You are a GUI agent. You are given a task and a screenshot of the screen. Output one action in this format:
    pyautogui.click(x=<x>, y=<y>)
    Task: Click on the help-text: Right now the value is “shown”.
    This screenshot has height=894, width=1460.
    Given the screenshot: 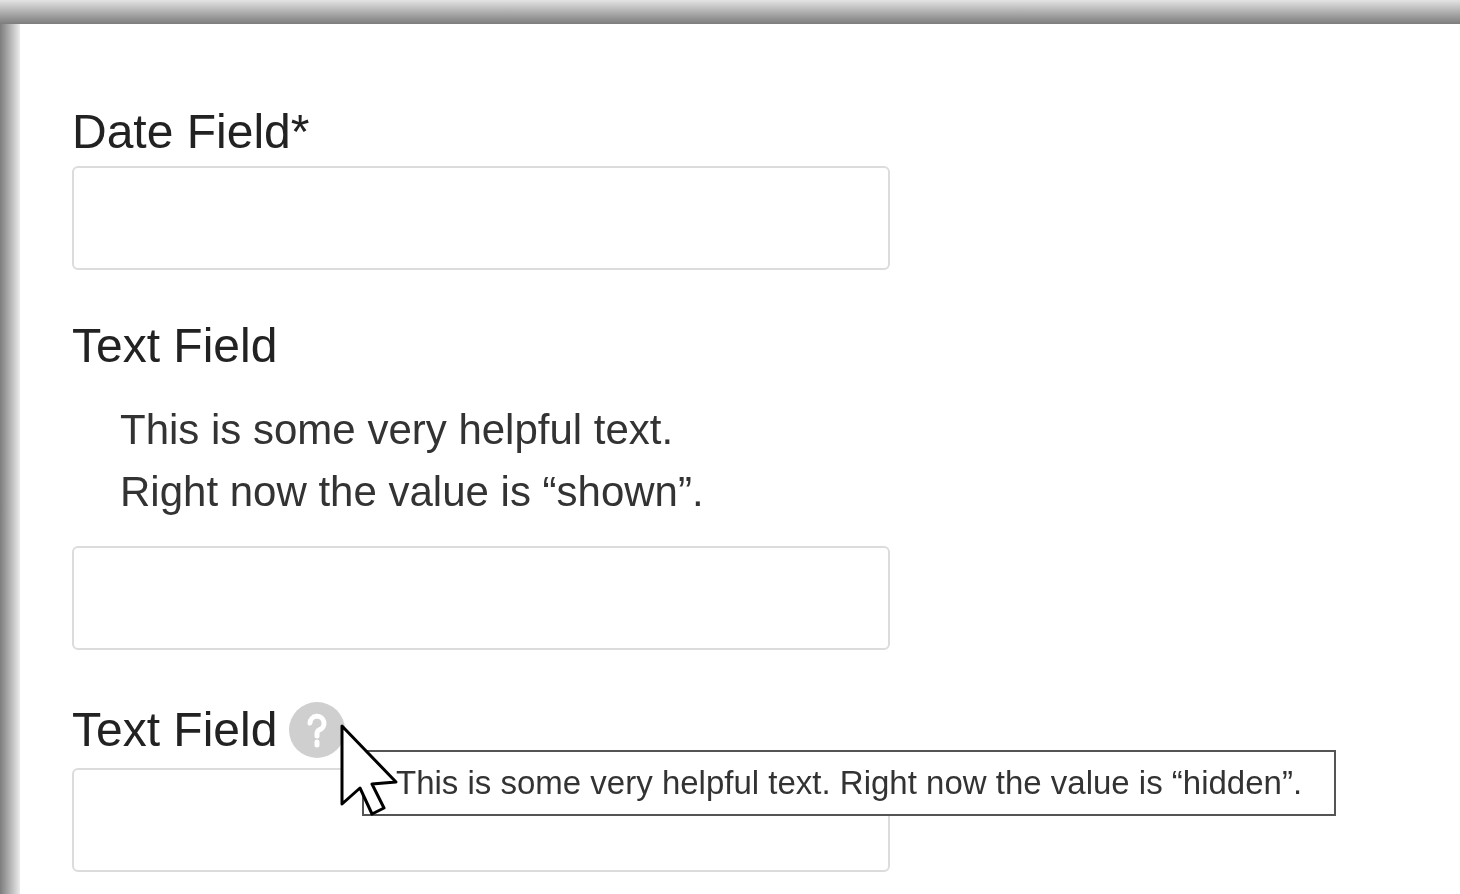 What is the action you would take?
    pyautogui.click(x=412, y=492)
    